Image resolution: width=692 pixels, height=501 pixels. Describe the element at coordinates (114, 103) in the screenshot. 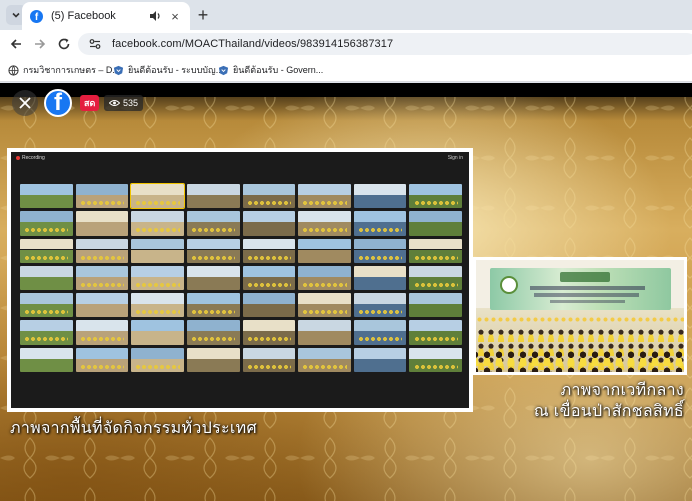

I see `eye-icon` at that location.